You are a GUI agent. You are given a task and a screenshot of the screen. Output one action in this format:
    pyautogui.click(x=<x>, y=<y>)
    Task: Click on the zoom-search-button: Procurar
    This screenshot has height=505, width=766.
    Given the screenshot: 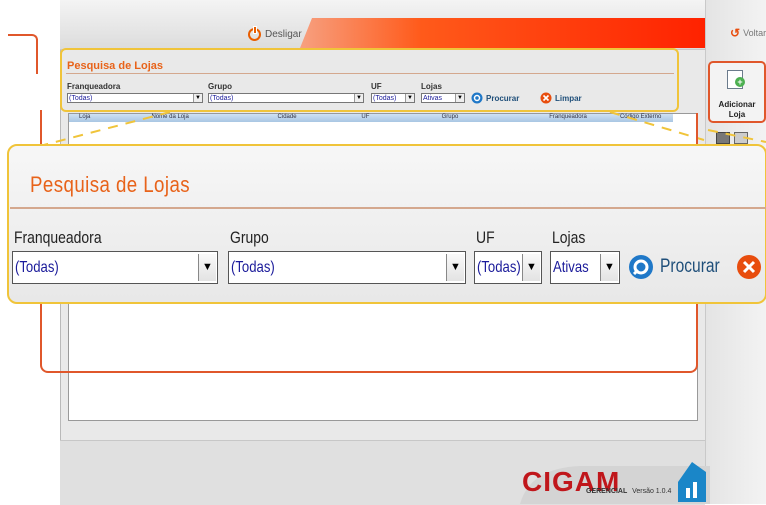 What is the action you would take?
    pyautogui.click(x=680, y=267)
    